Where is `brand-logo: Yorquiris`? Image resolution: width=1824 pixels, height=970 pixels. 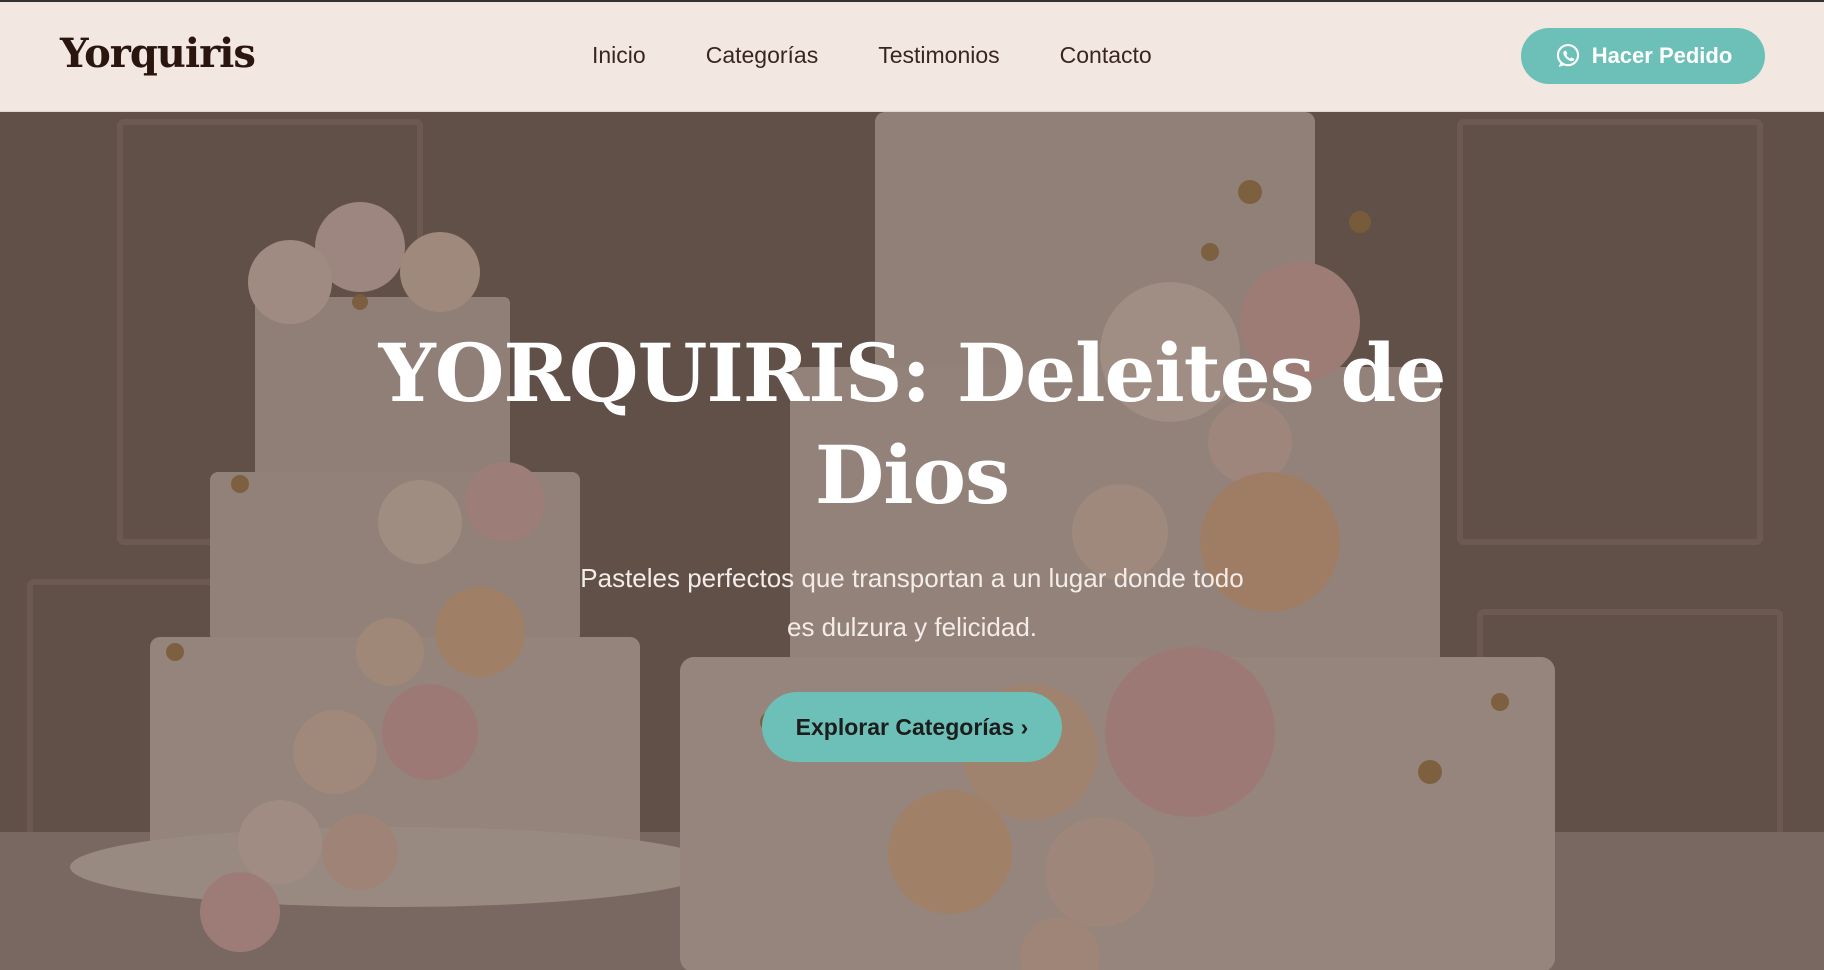 brand-logo: Yorquiris is located at coordinates (158, 53).